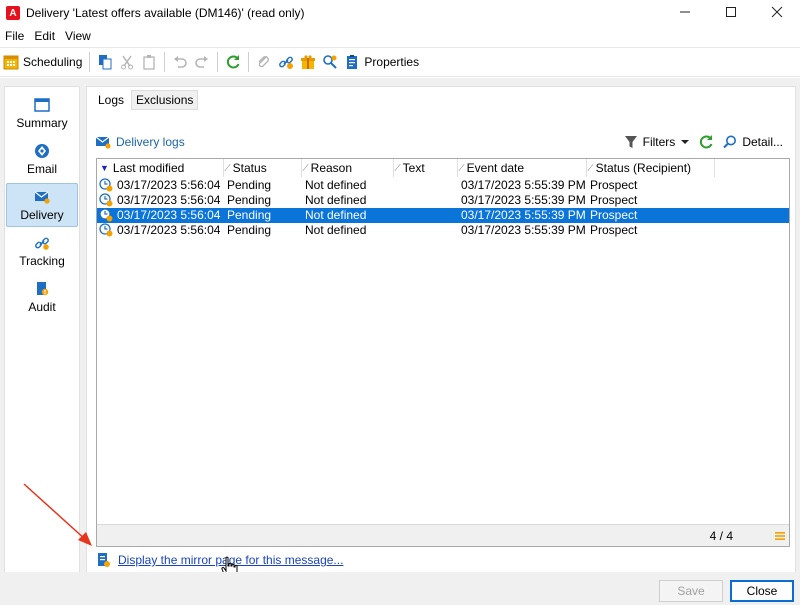 This screenshot has height=605, width=800. Describe the element at coordinates (651, 168) in the screenshot. I see `column-header-status-recipient: ∕ Status (Recipient)` at that location.